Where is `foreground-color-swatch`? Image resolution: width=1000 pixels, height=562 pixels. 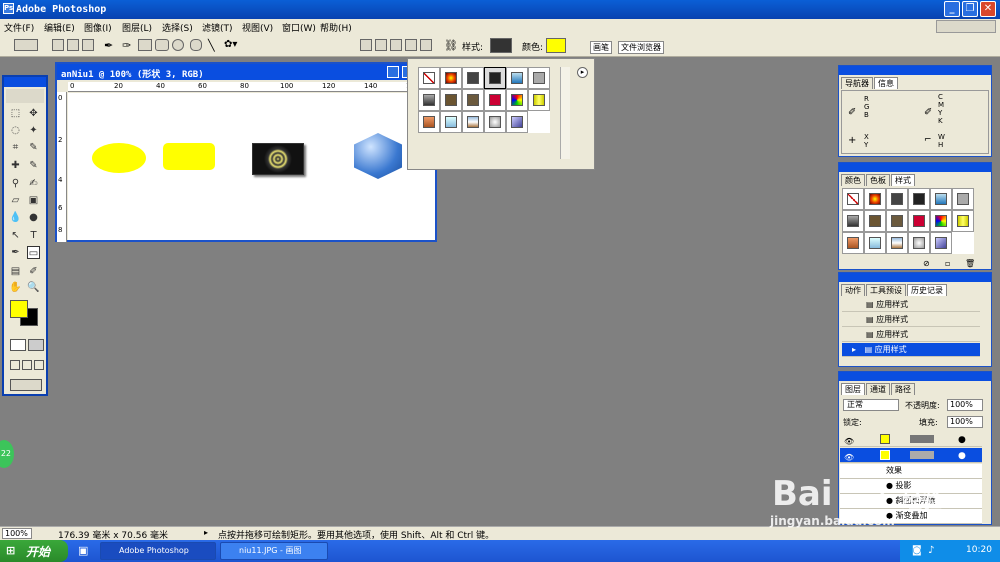
foreground-color-swatch is located at coordinates (19, 309).